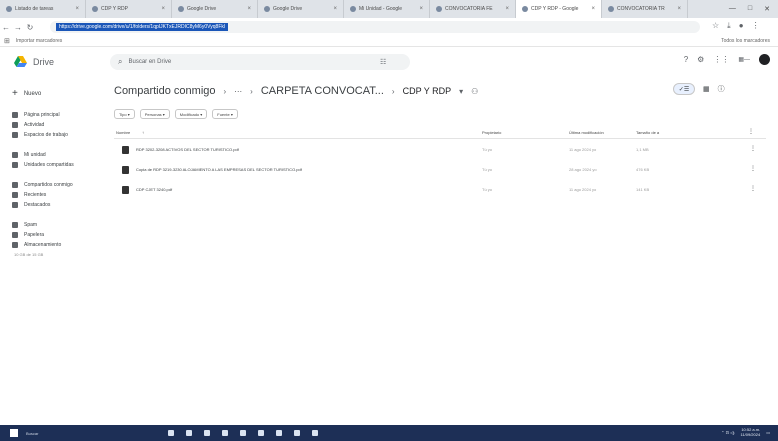 Image resolution: width=778 pixels, height=441 pixels. I want to click on tab-favicon-icon, so click(9, 9).